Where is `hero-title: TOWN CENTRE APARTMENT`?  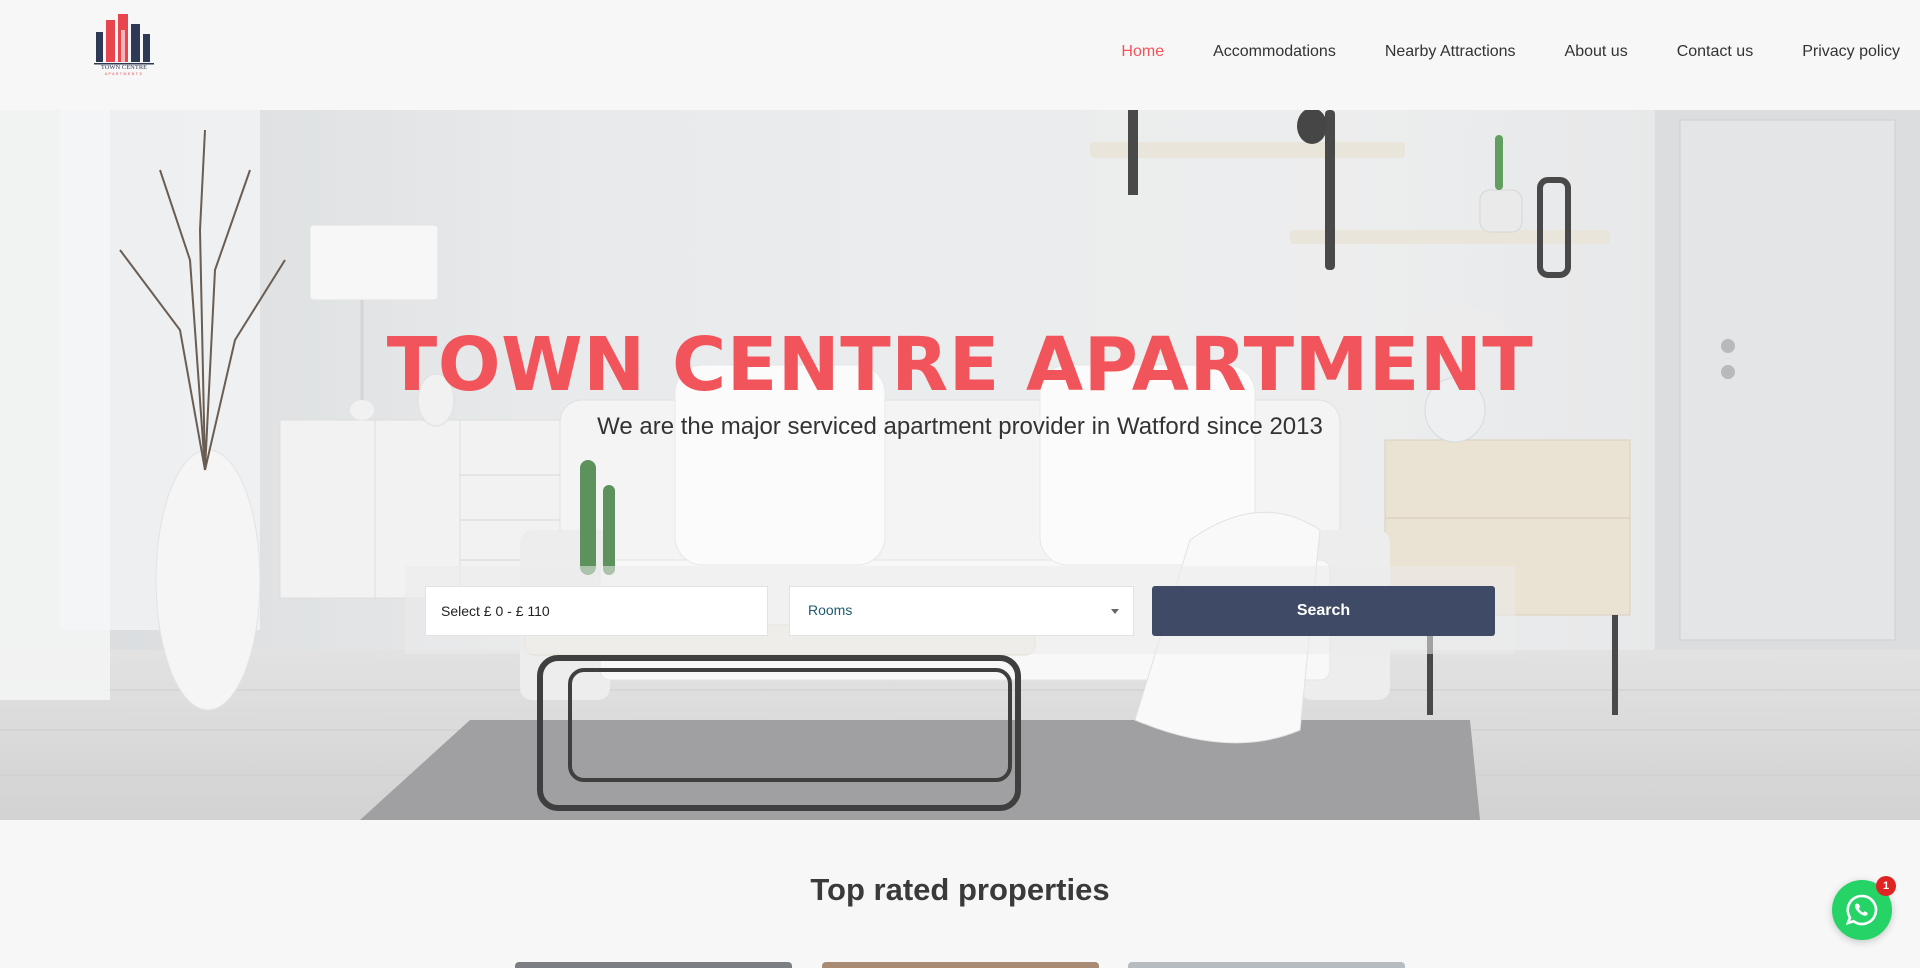 hero-title: TOWN CENTRE APARTMENT is located at coordinates (960, 365).